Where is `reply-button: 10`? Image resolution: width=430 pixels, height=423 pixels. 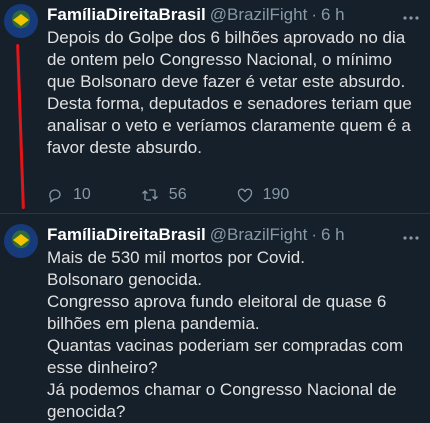 reply-button: 10 is located at coordinates (69, 195).